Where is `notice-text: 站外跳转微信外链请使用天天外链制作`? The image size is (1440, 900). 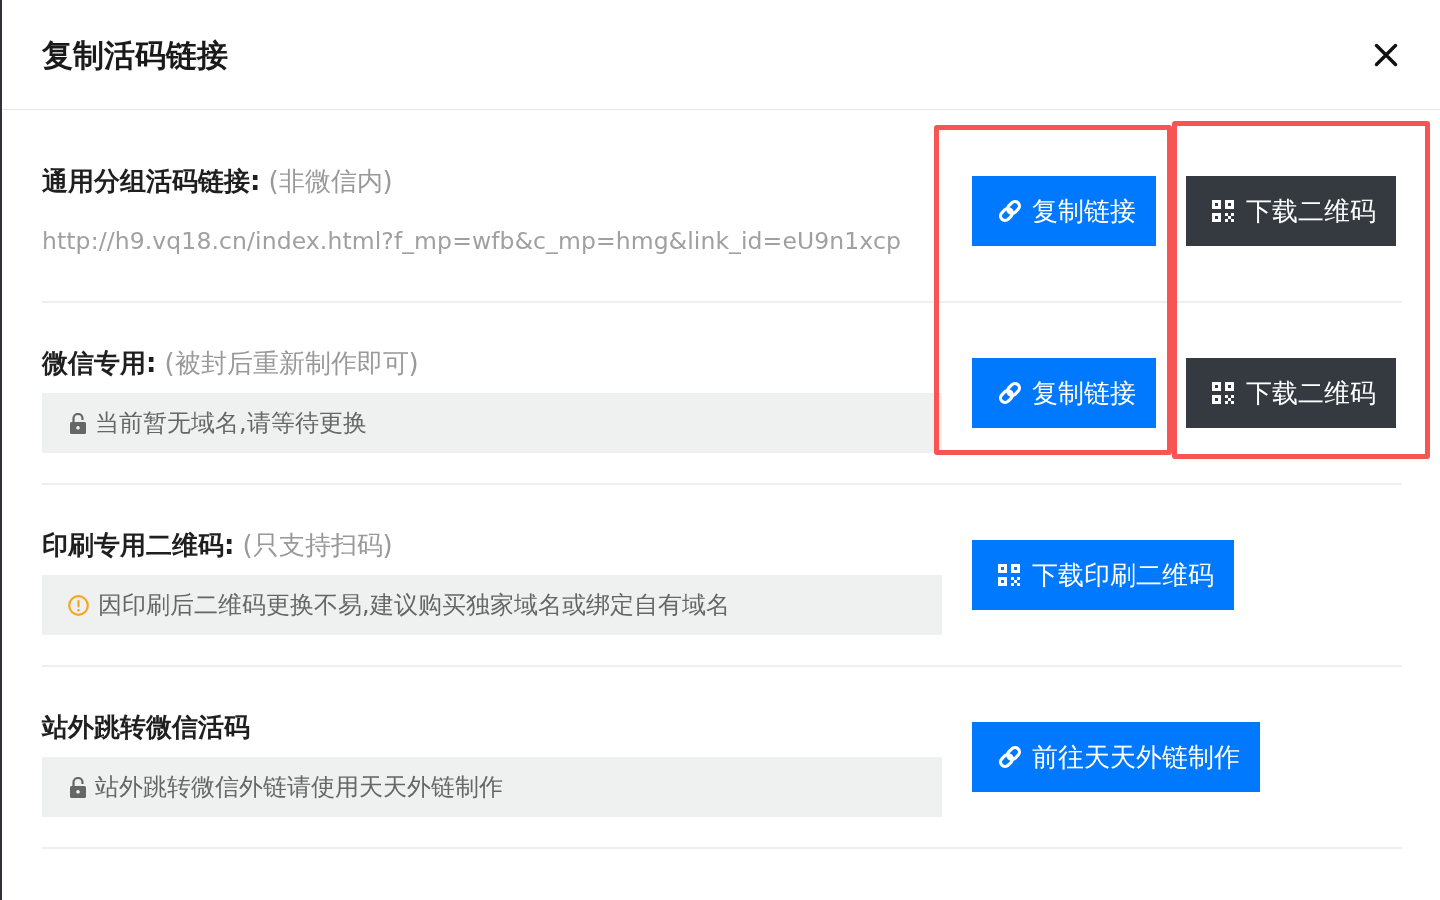
notice-text: 站外跳转微信外链请使用天天外链制作 is located at coordinates (299, 787).